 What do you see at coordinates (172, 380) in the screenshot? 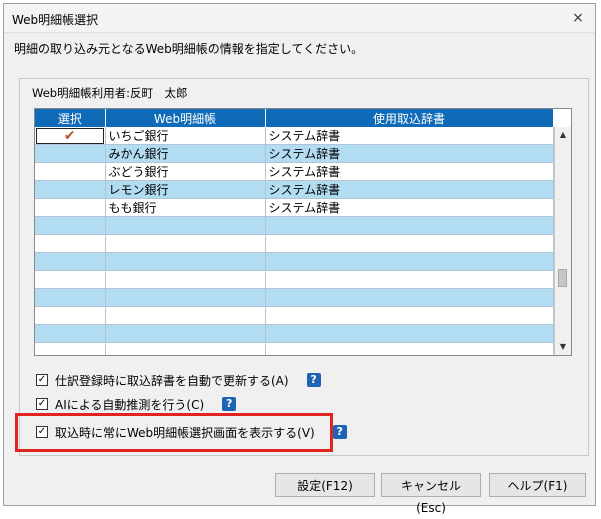
I see `auto-update-label: 仕訳登録時に取込辞書を自動で更新する(A)` at bounding box center [172, 380].